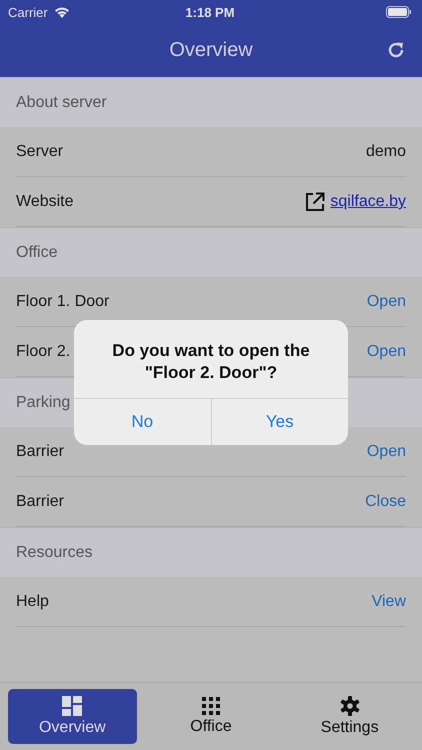 The height and width of the screenshot is (750, 422). I want to click on action-link: Close, so click(385, 502).